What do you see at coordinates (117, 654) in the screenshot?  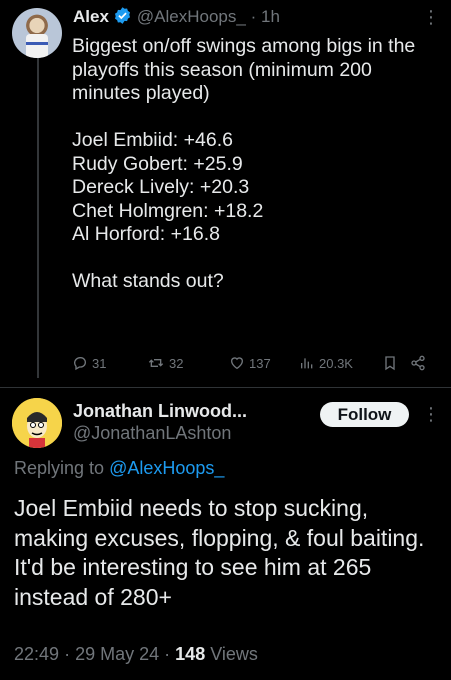 I see `reply-date: 29 May 24` at bounding box center [117, 654].